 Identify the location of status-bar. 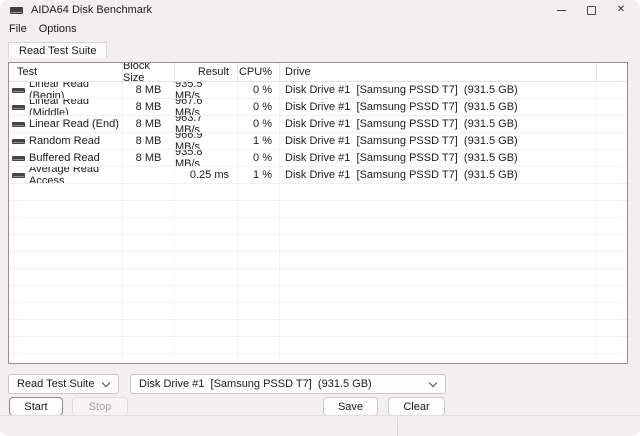
(320, 425).